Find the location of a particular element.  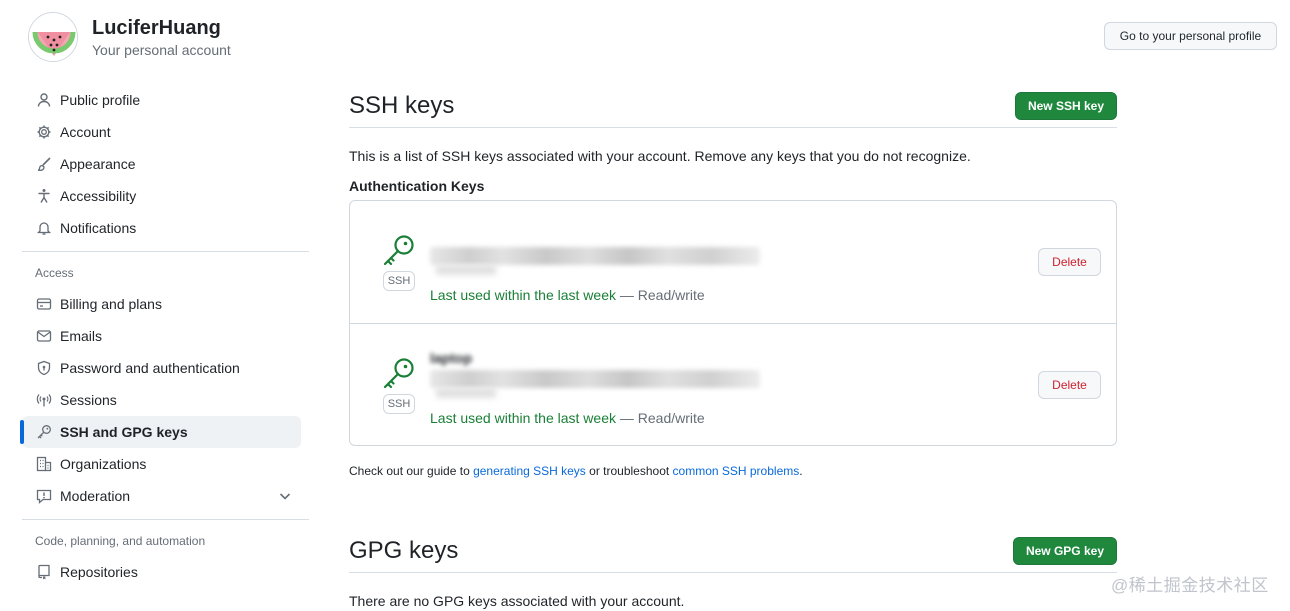

watermark: @稀土掘金技术社区 is located at coordinates (1190, 585).